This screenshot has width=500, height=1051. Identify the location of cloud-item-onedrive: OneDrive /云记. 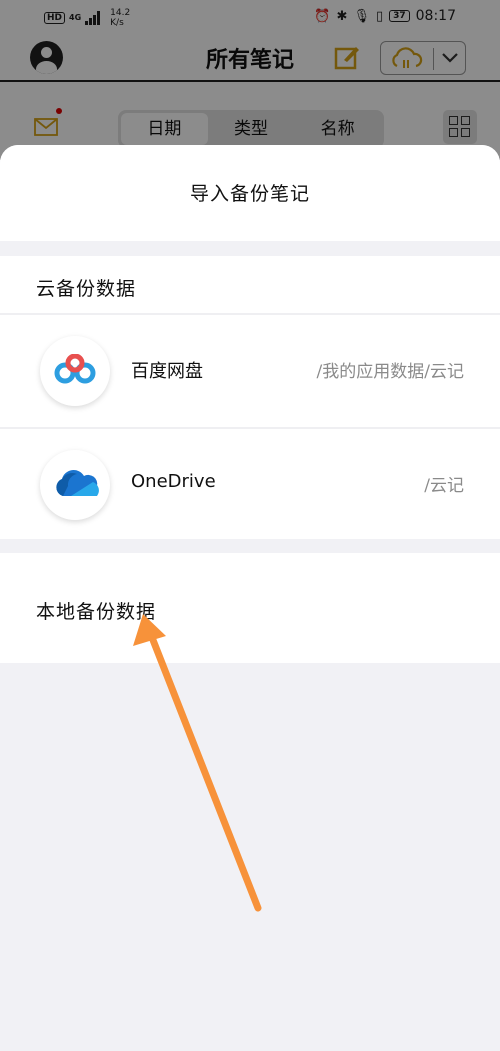
(250, 485).